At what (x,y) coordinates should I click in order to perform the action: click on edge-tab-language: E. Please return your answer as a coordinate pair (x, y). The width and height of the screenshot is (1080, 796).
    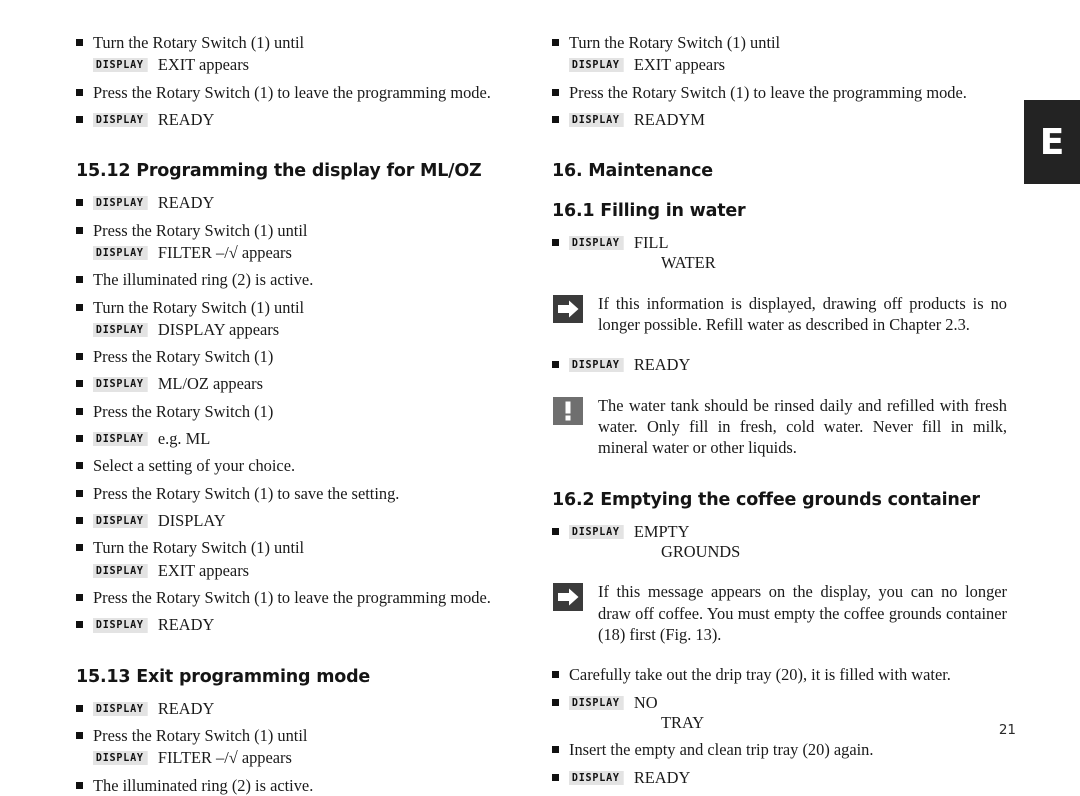
    Looking at the image, I should click on (1052, 142).